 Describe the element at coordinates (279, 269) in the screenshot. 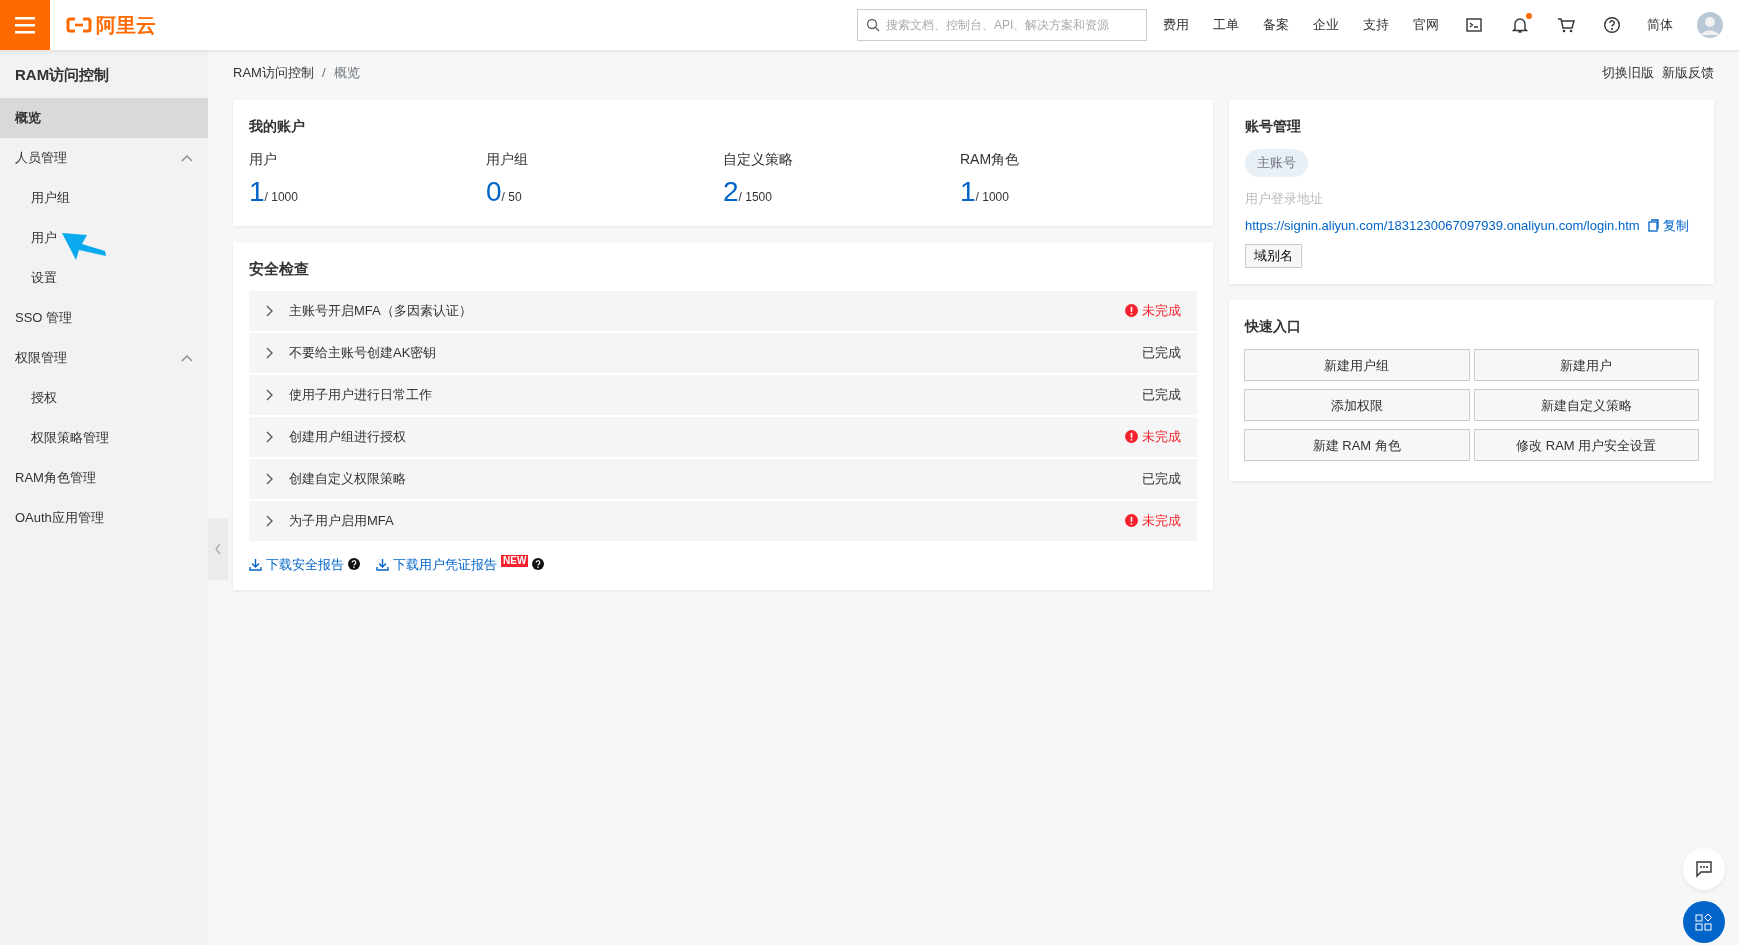

I see `card-title: 安全检查` at that location.